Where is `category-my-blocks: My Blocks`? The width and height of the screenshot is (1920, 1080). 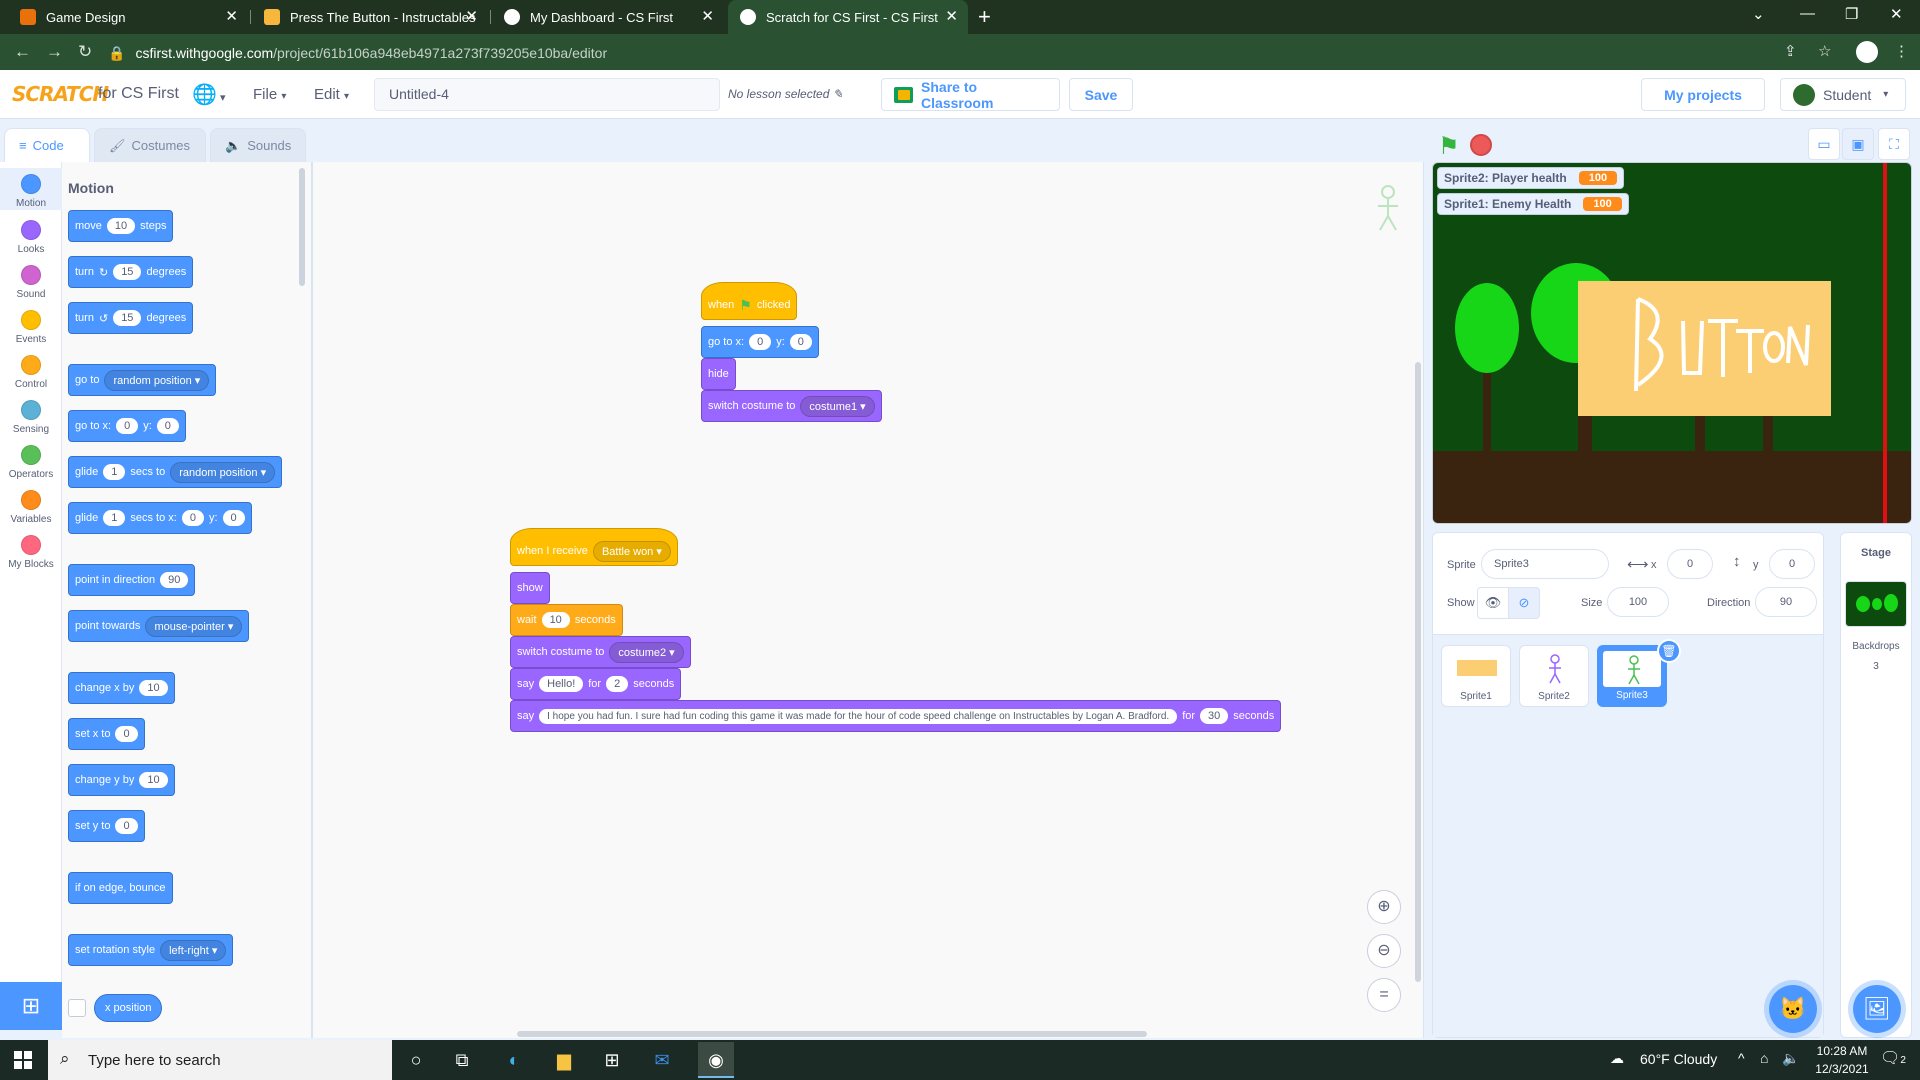 category-my-blocks: My Blocks is located at coordinates (31, 550).